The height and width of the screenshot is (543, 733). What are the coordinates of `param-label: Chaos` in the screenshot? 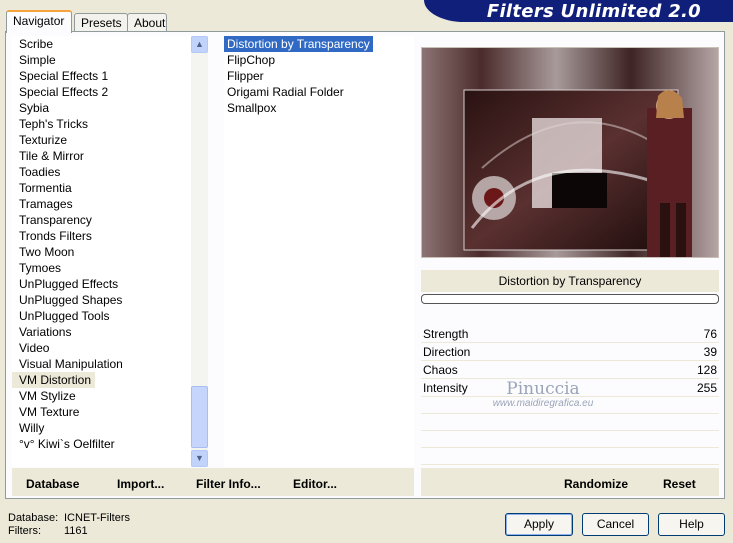 It's located at (440, 370).